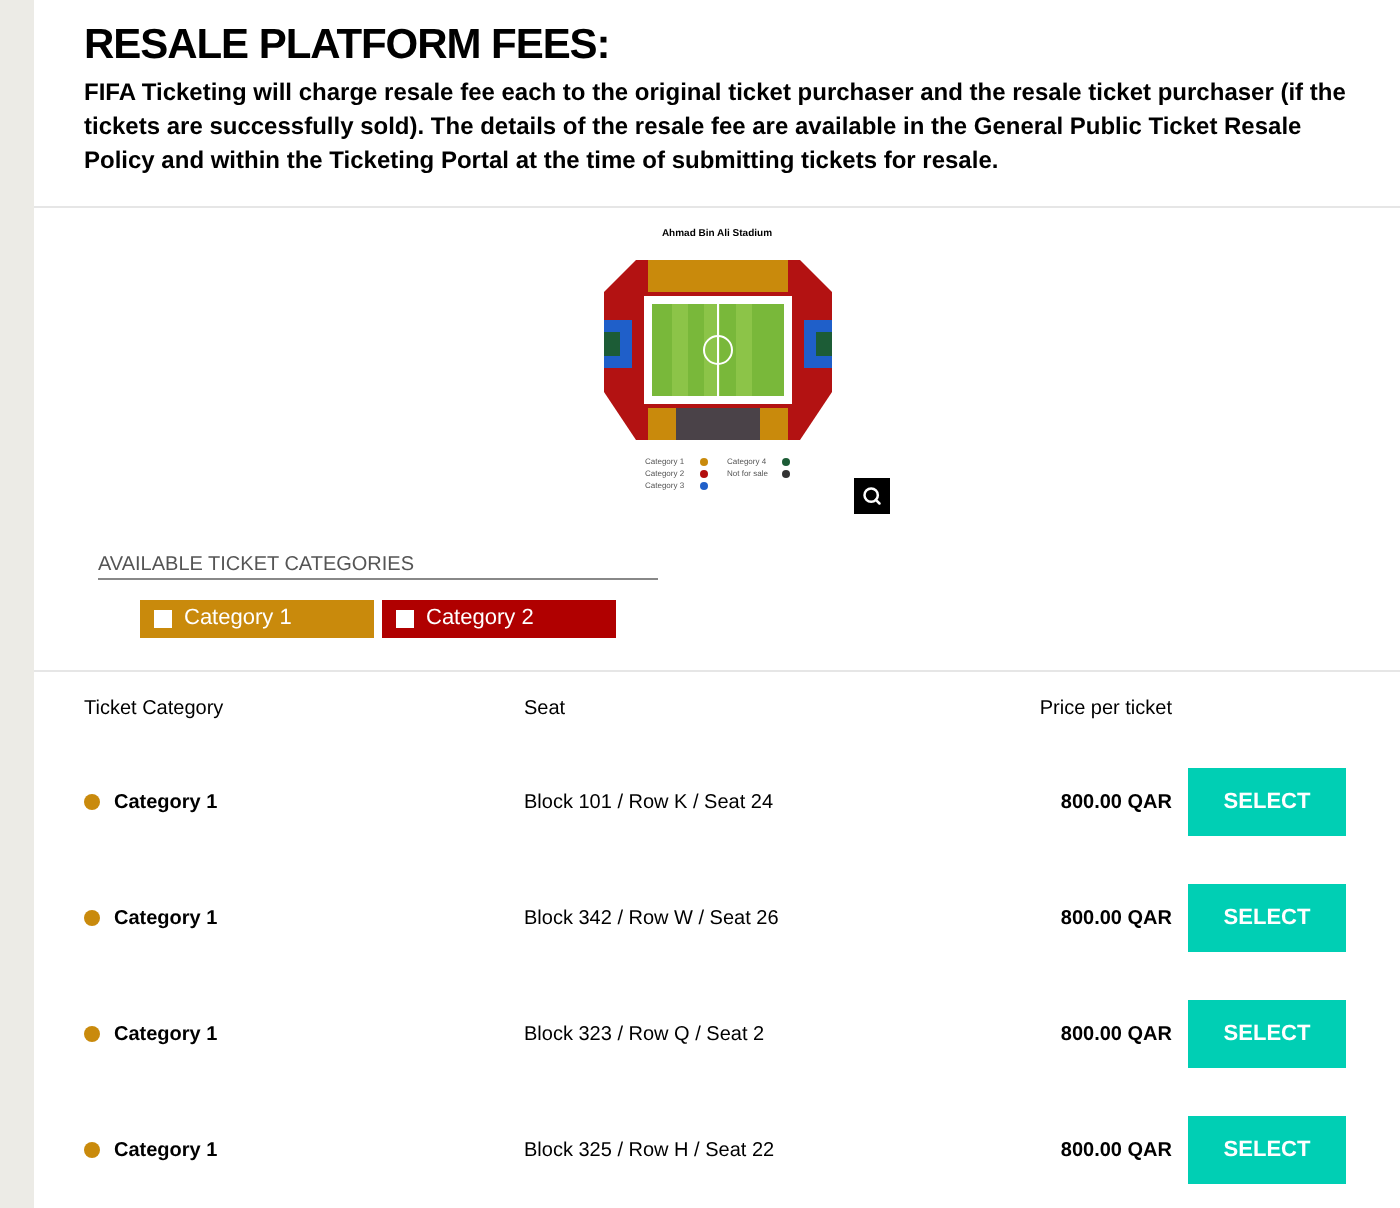 The image size is (1400, 1208). Describe the element at coordinates (499, 618) in the screenshot. I see `category-filter: Category 2` at that location.